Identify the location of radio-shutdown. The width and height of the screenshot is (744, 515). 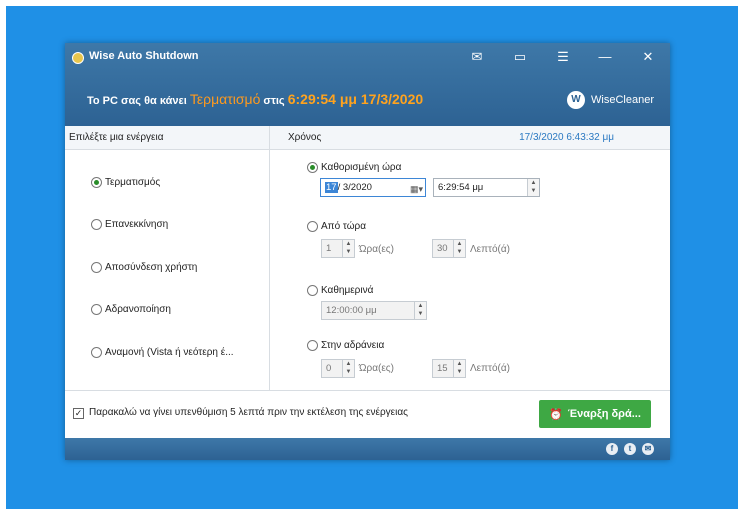
(96, 182).